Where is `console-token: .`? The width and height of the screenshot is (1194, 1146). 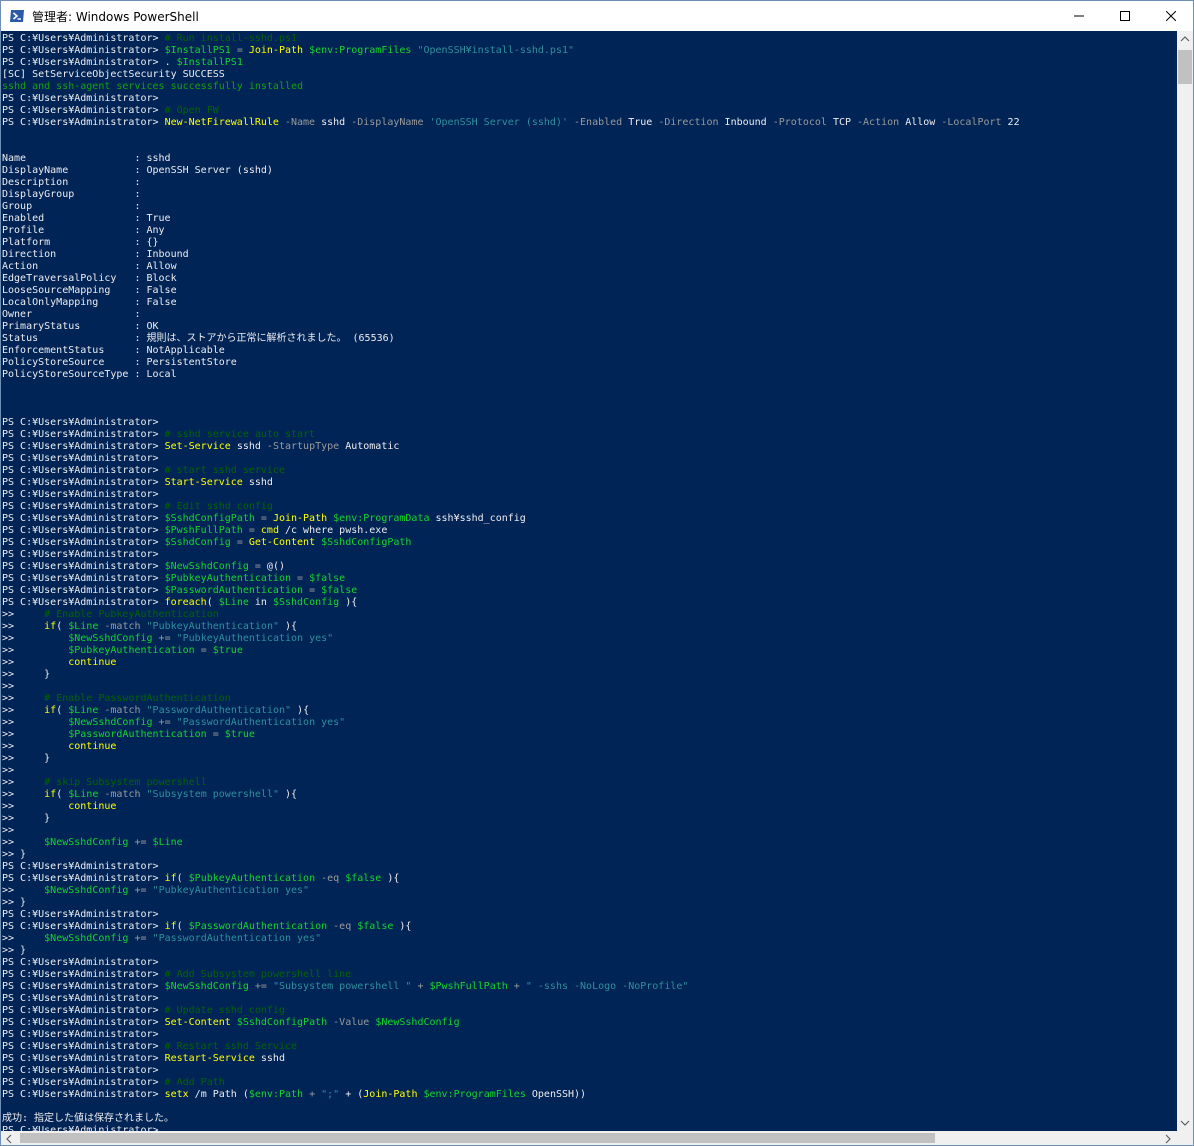
console-token: . is located at coordinates (170, 62).